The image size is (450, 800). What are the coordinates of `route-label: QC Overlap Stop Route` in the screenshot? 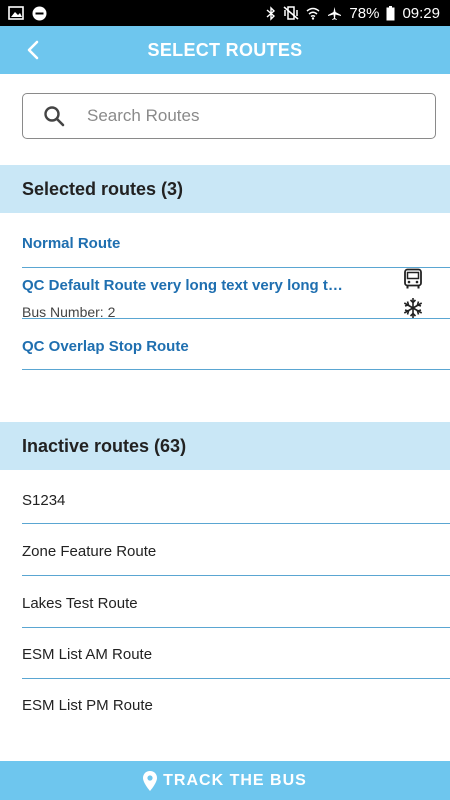 It's located at (105, 346).